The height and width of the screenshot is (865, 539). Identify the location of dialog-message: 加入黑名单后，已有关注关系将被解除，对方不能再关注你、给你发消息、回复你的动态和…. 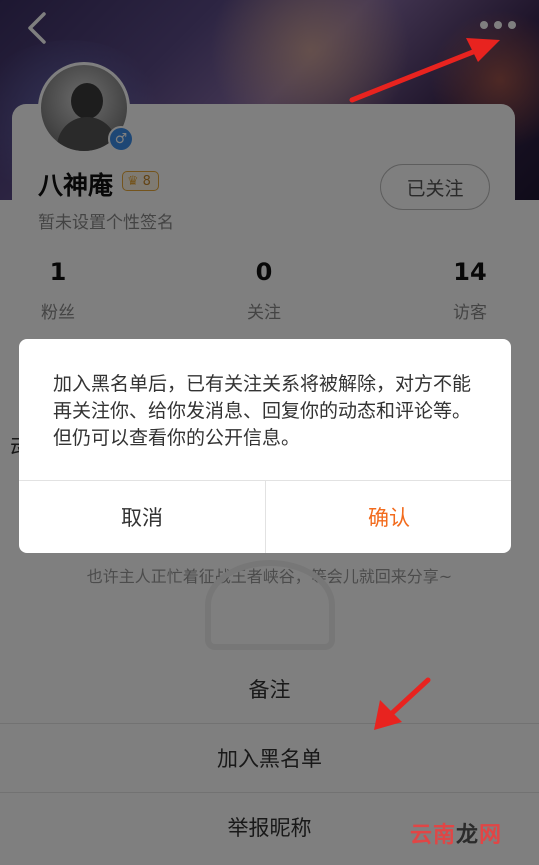
(262, 411).